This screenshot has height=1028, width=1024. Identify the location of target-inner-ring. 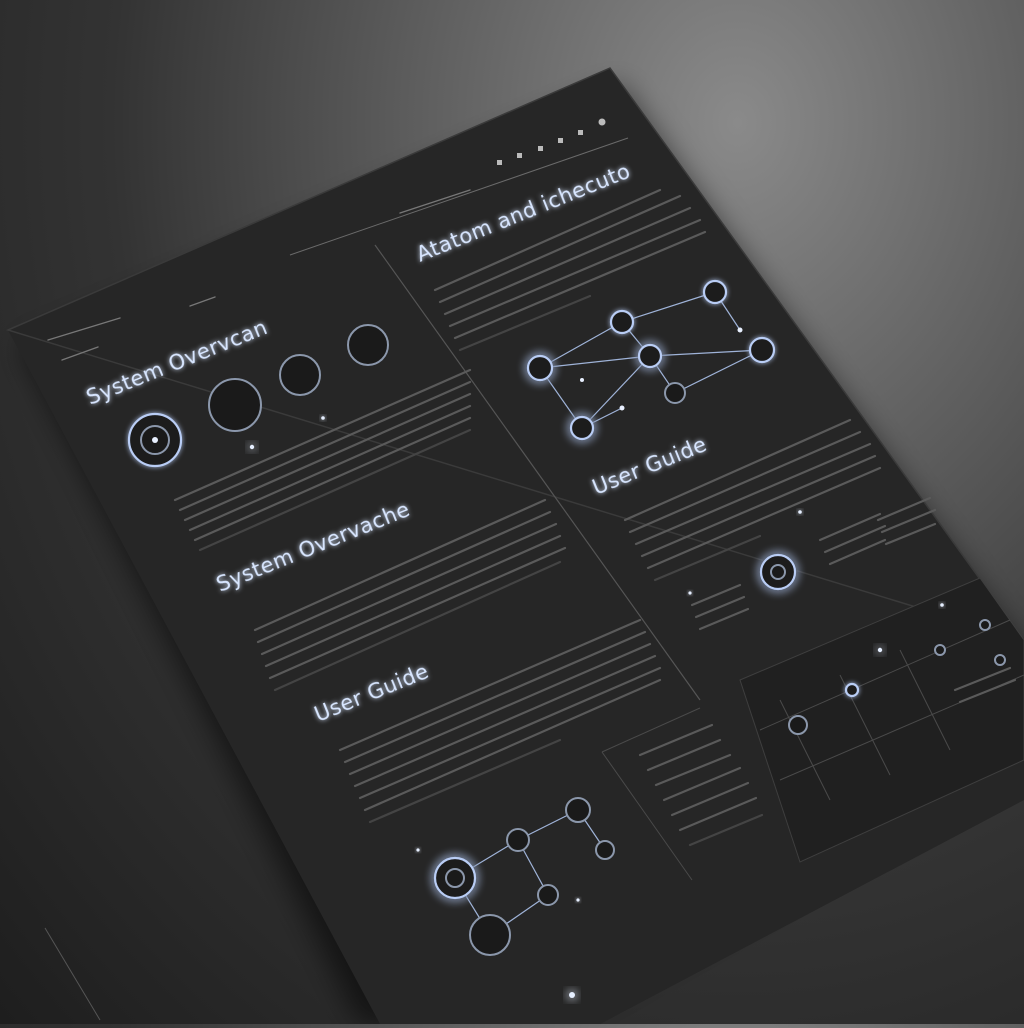
(778, 572).